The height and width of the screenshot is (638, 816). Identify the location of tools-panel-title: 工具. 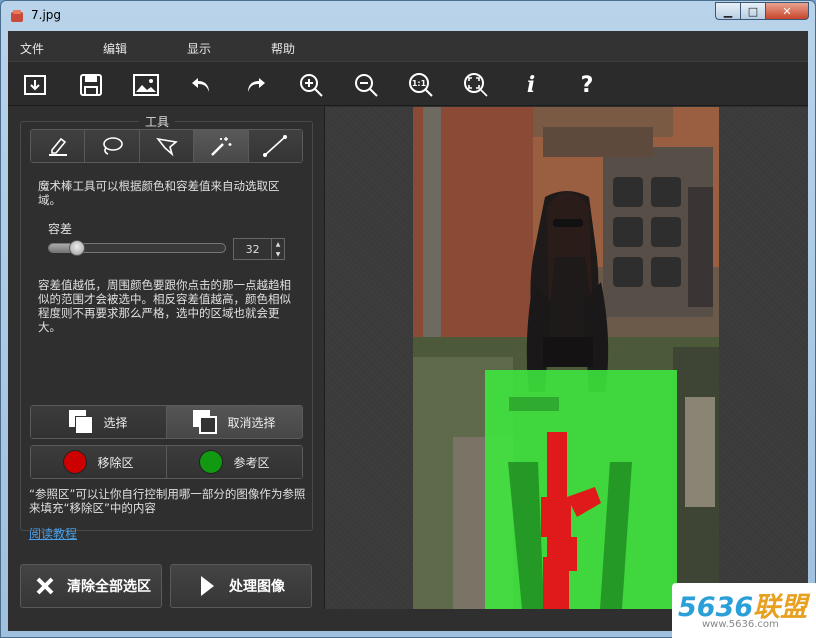
(157, 121).